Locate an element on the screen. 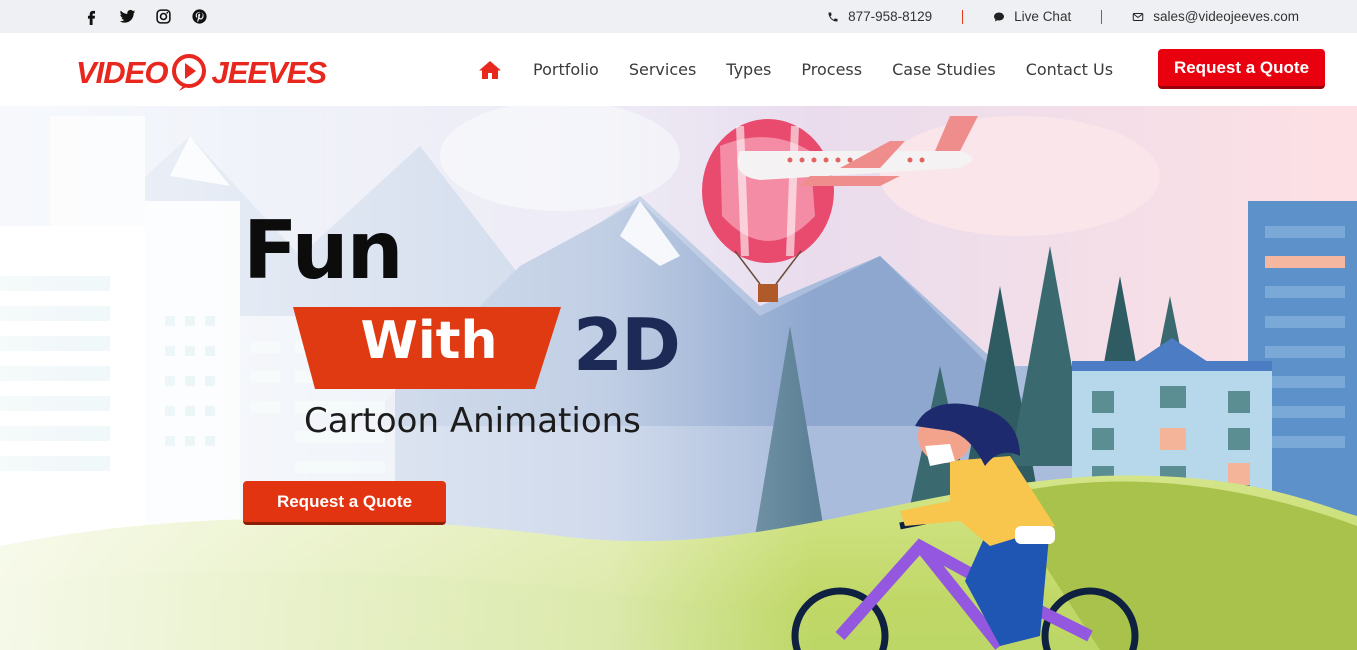 The width and height of the screenshot is (1357, 650). live-chat-label: Live Chat is located at coordinates (1043, 16).